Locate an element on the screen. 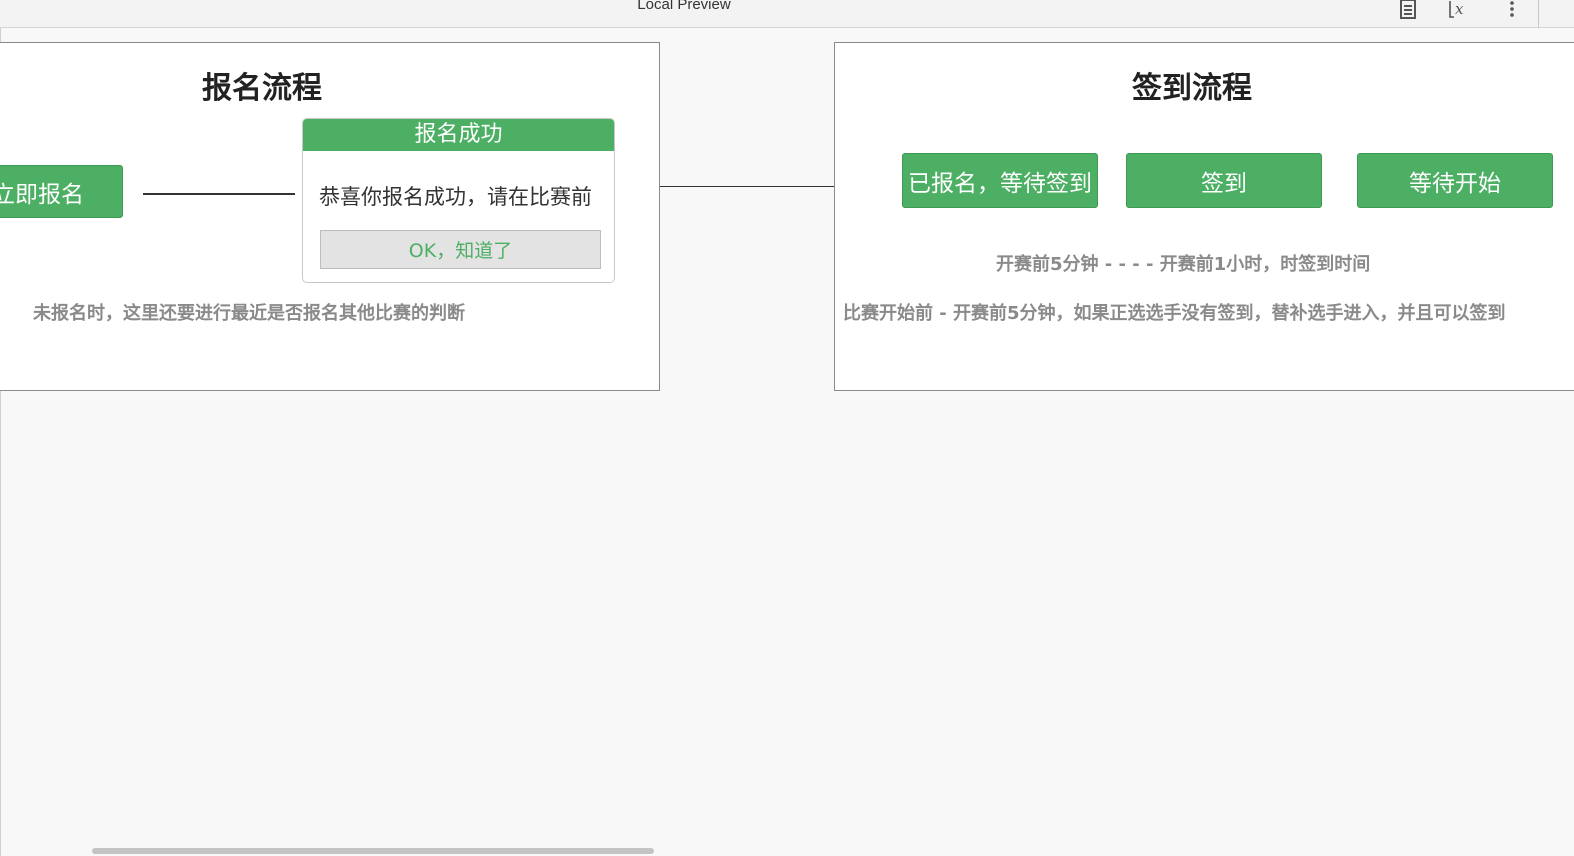 The width and height of the screenshot is (1574, 856). svg-text: x is located at coordinates (1459, 9).